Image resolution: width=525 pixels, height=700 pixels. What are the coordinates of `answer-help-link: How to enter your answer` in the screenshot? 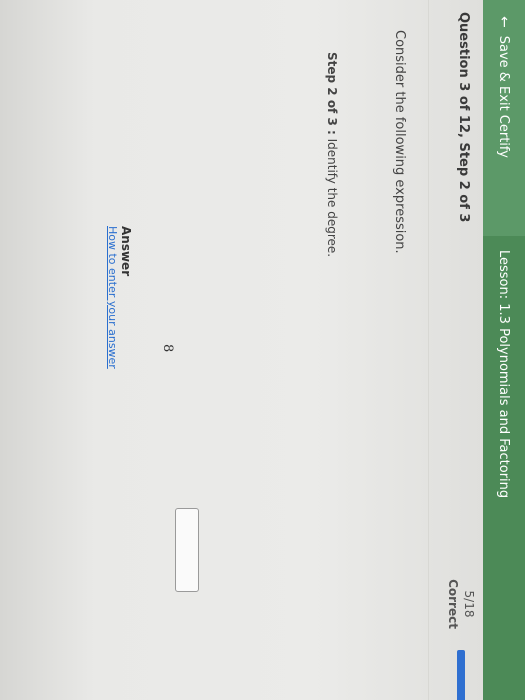 It's located at (112, 297).